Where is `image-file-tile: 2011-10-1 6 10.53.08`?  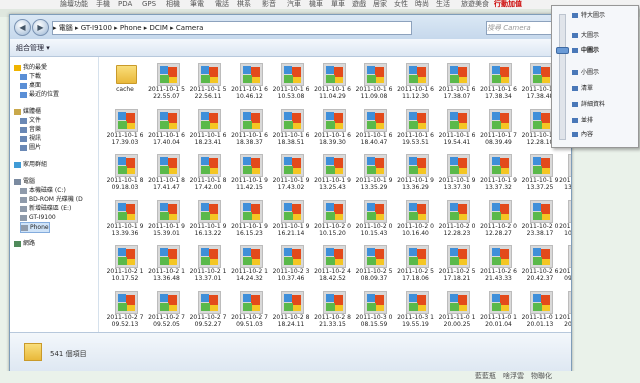 image-file-tile: 2011-10-1 6 10.53.08 is located at coordinates (291, 83).